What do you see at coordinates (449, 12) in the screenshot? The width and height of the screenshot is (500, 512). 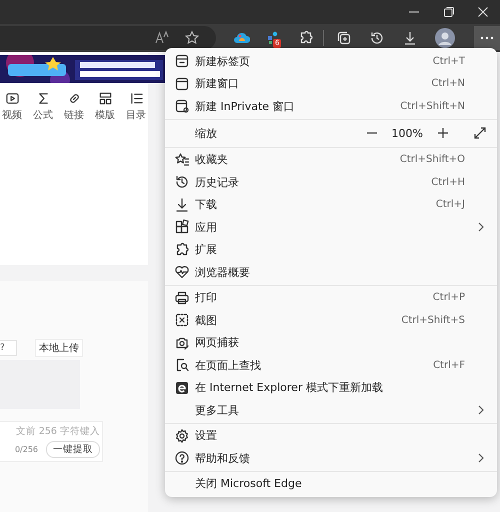 I see `restore-icon` at bounding box center [449, 12].